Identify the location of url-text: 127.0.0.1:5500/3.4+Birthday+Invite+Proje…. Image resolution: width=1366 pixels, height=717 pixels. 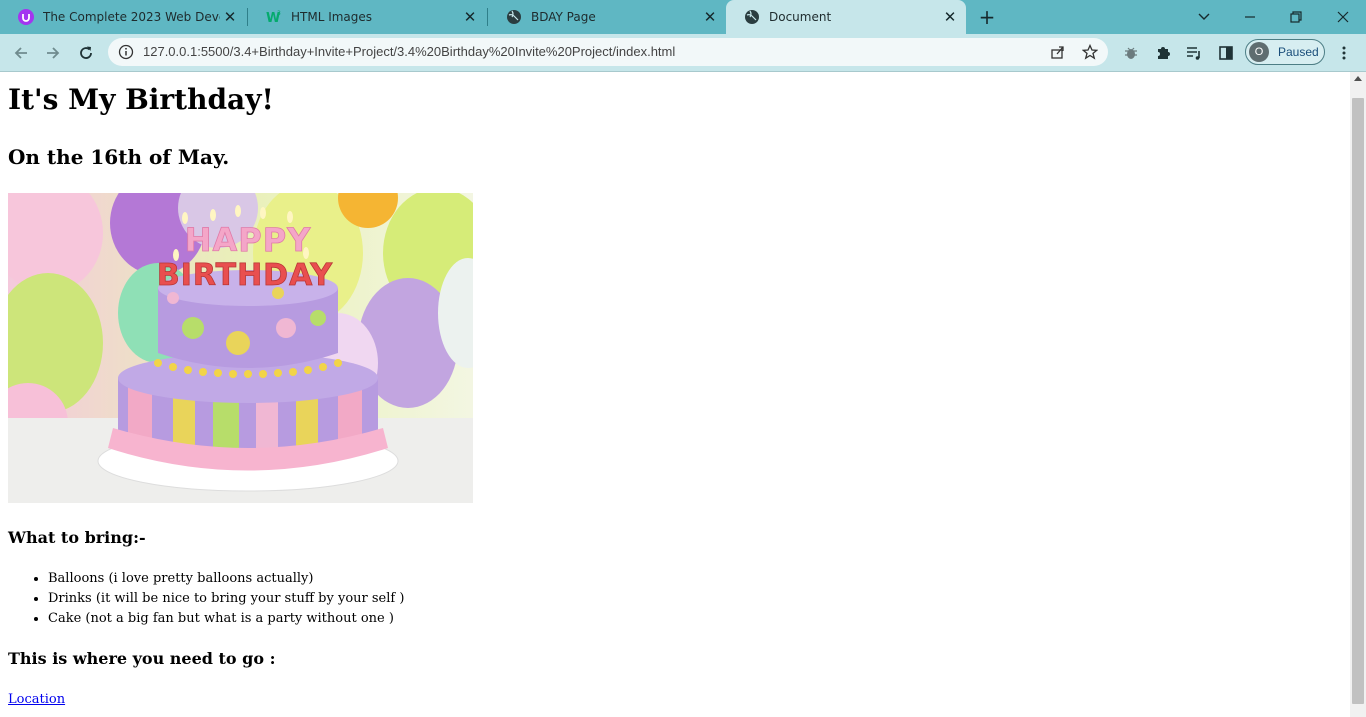
(409, 51).